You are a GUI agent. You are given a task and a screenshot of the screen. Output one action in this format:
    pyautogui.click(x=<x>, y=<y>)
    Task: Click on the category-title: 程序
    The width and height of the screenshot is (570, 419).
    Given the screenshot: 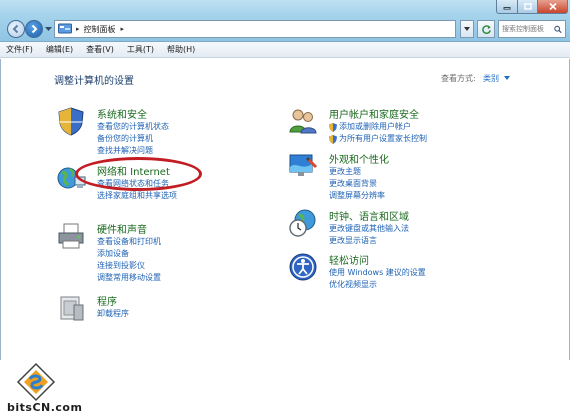 What is the action you would take?
    pyautogui.click(x=107, y=300)
    